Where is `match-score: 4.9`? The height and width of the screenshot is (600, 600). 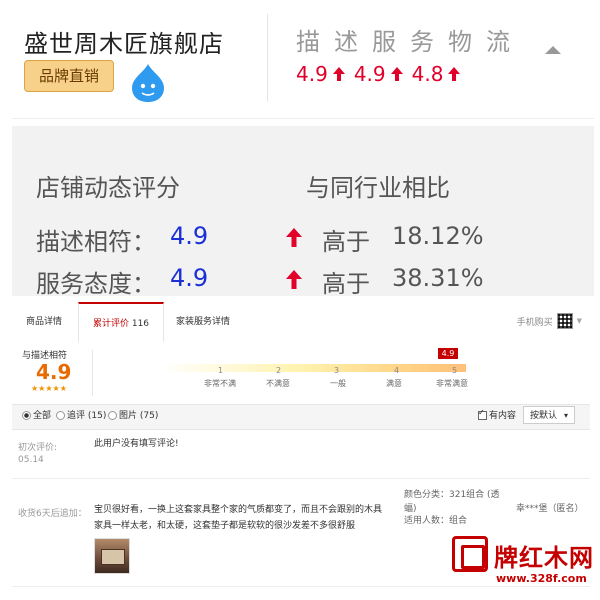 match-score: 4.9 is located at coordinates (54, 372).